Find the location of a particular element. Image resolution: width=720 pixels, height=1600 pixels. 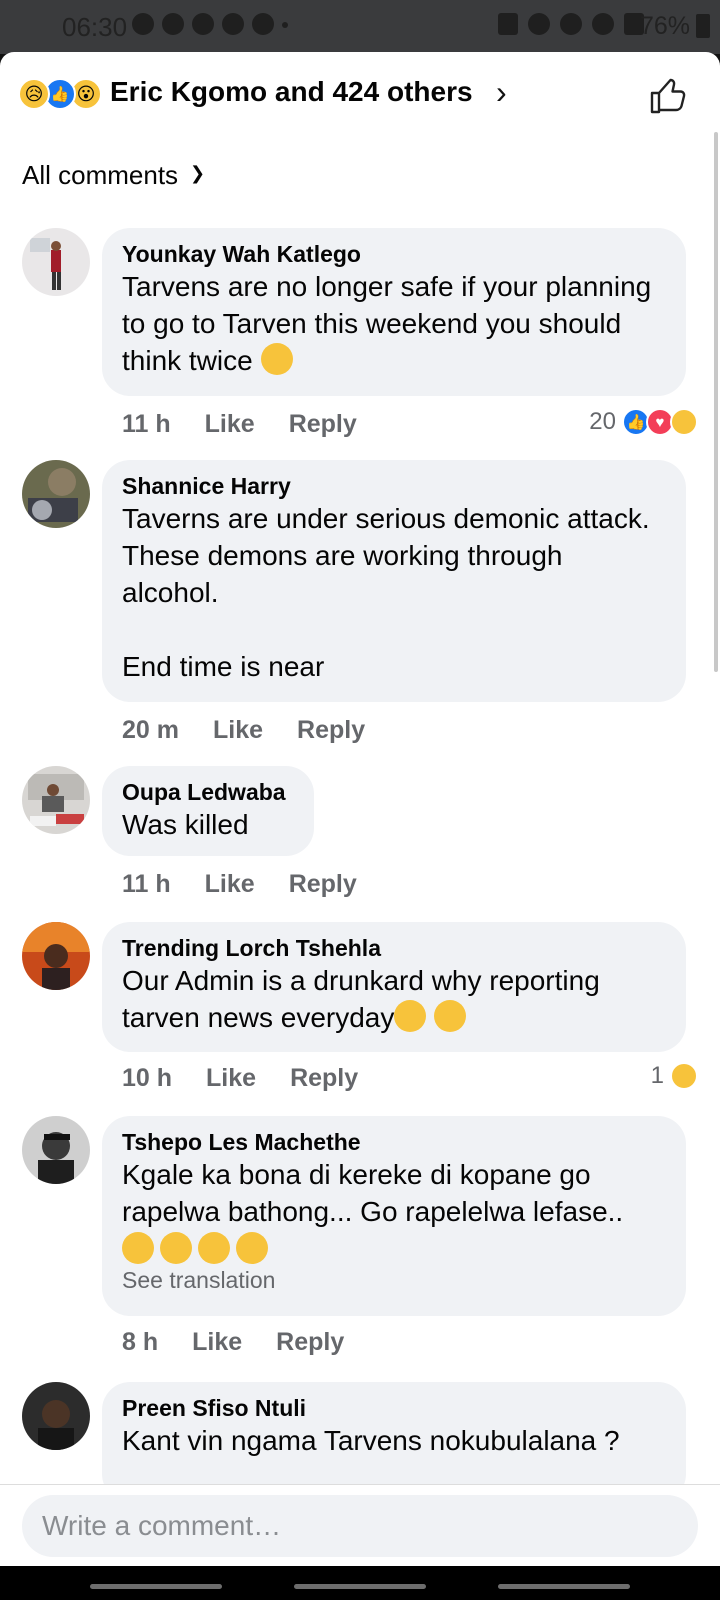

reactions-header: 😥 👍 😮 Eric Kgomo and 424 others › is located at coordinates (360, 95).